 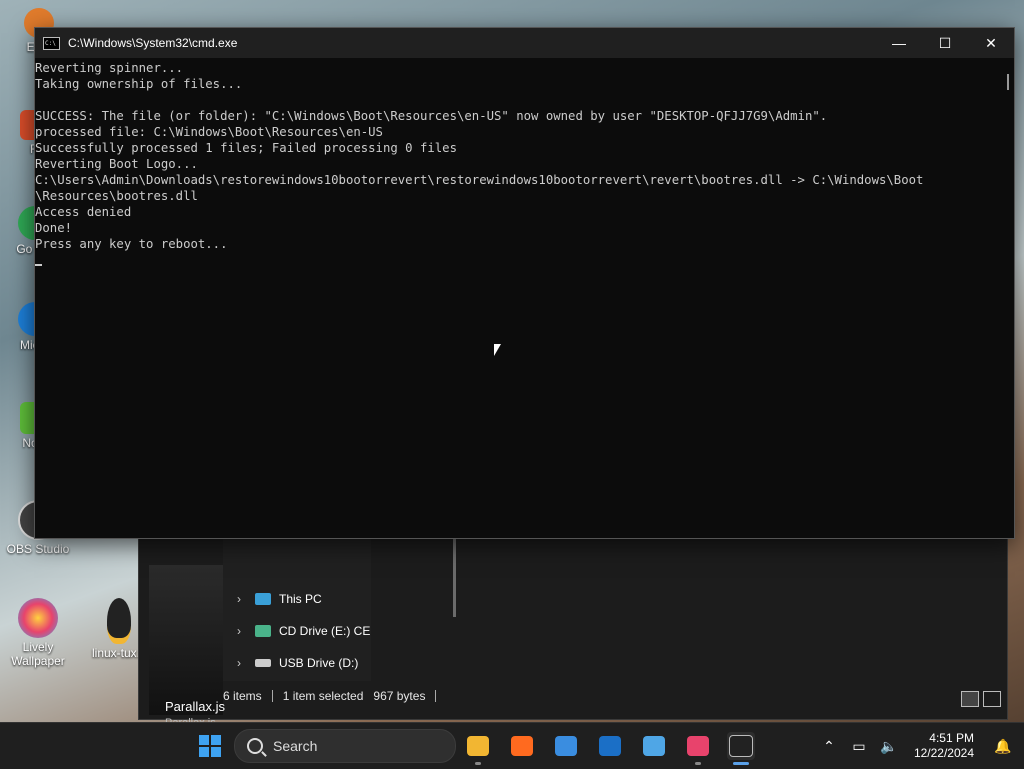 I want to click on cmd-app-icon: C:\, so click(x=51, y=43).